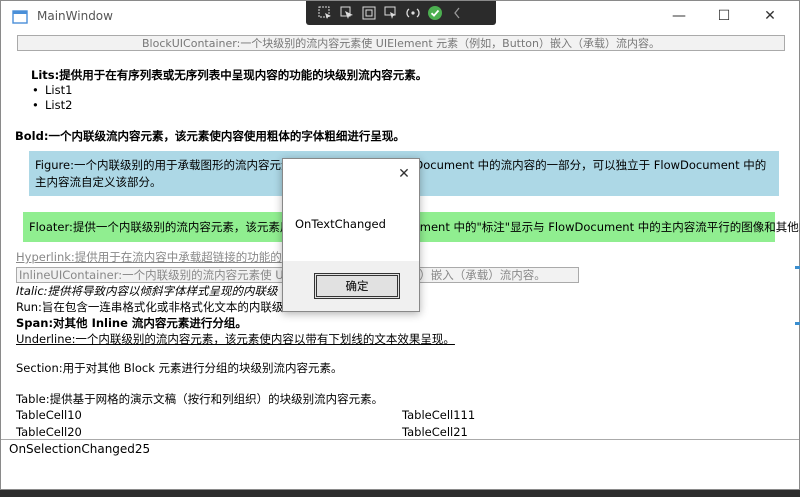  What do you see at coordinates (147, 291) in the screenshot?
I see `italic-text: Italic:提供将导致内容以倾斜字体样式呈现的内联级` at bounding box center [147, 291].